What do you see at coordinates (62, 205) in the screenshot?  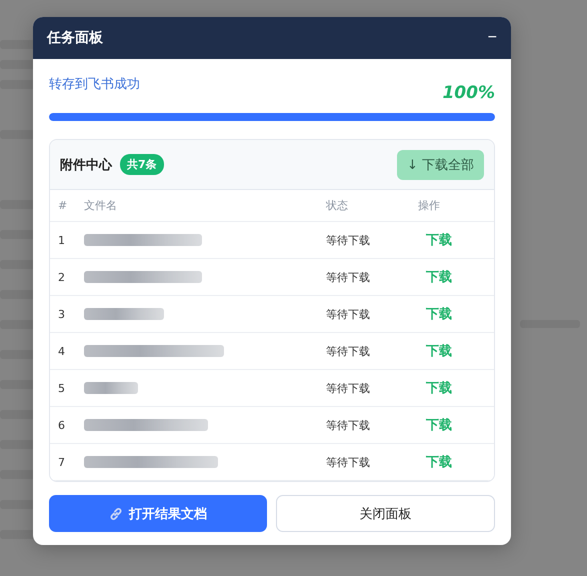 I see `column-header: #` at bounding box center [62, 205].